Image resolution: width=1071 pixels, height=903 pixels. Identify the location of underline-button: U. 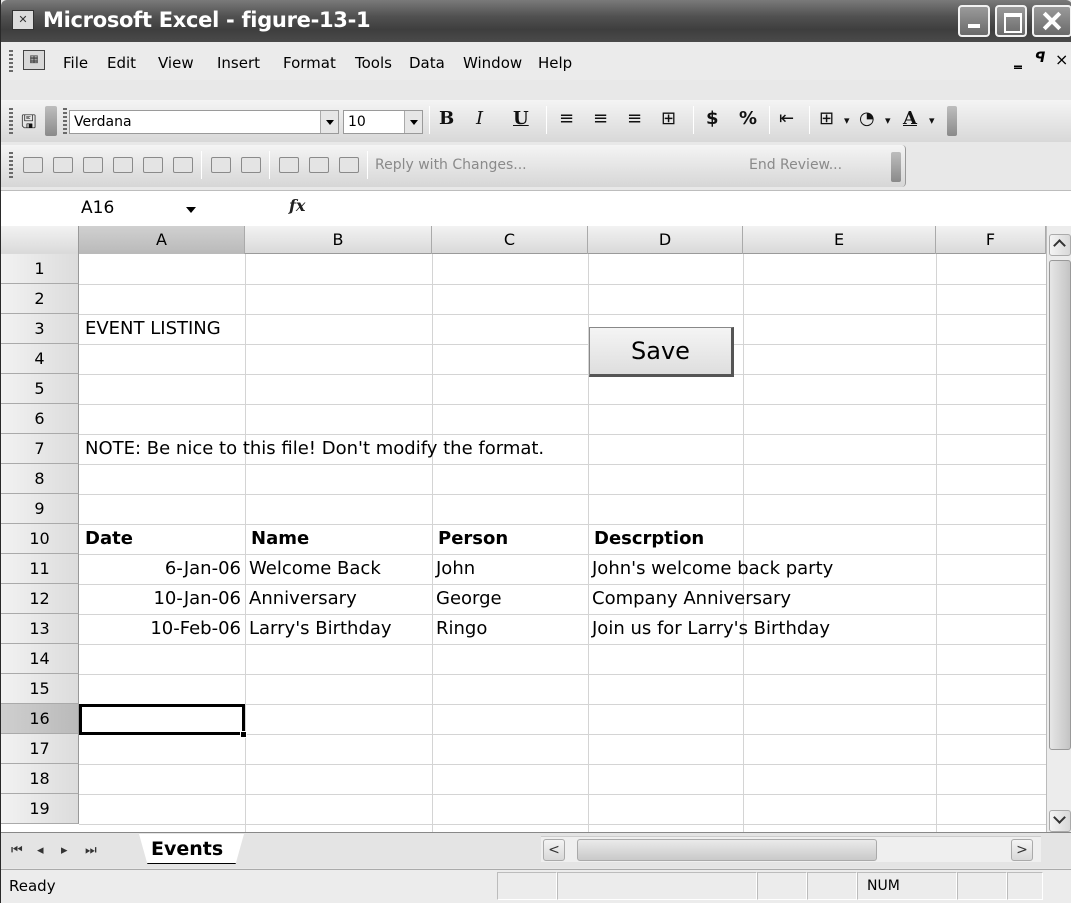
(521, 118).